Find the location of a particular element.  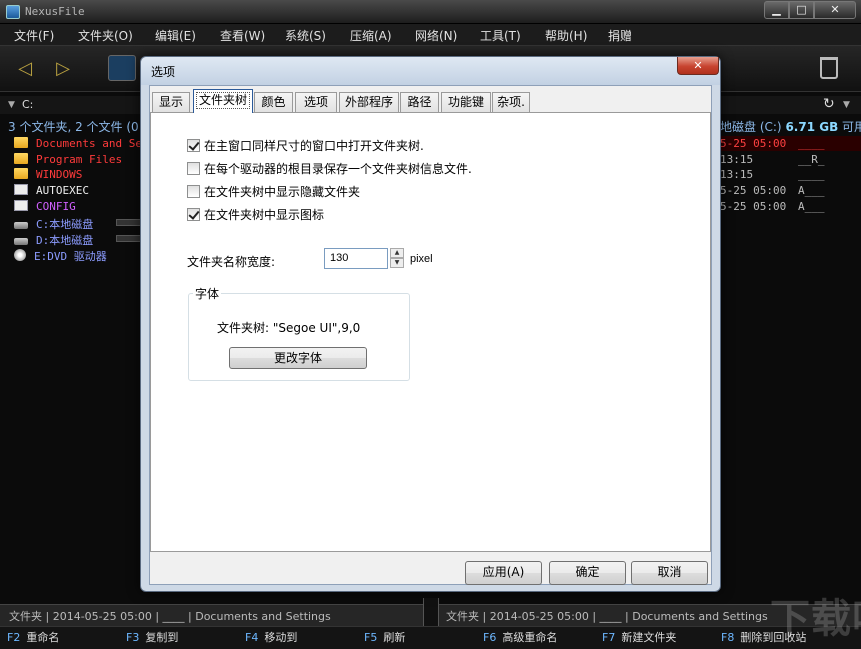

dialog-title: 选项 is located at coordinates (163, 72).